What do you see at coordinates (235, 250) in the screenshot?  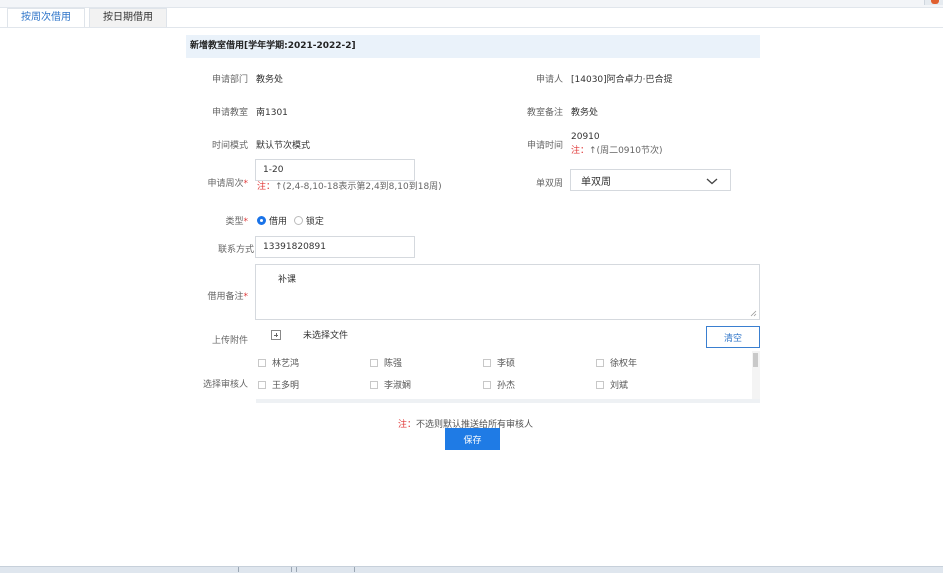 I see `contact-label: 联系方式` at bounding box center [235, 250].